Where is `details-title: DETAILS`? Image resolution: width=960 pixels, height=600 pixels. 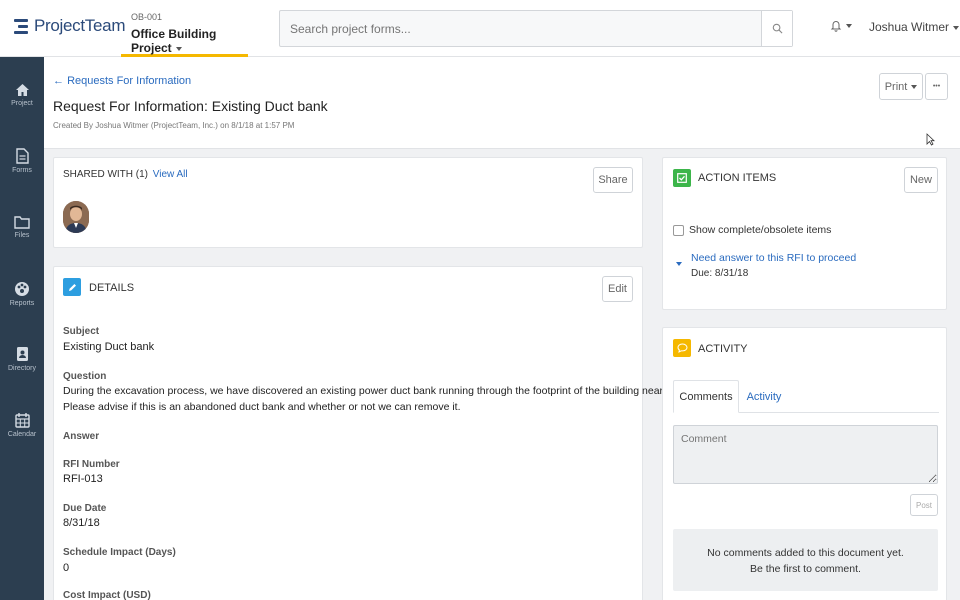
details-title: DETAILS is located at coordinates (112, 288).